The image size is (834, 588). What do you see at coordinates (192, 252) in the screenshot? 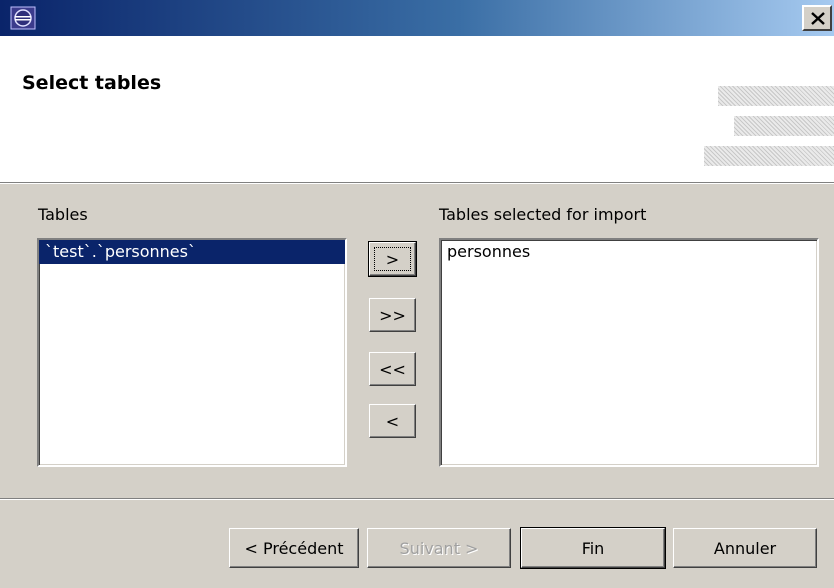
I see `list-item: `test`.`personnes`` at bounding box center [192, 252].